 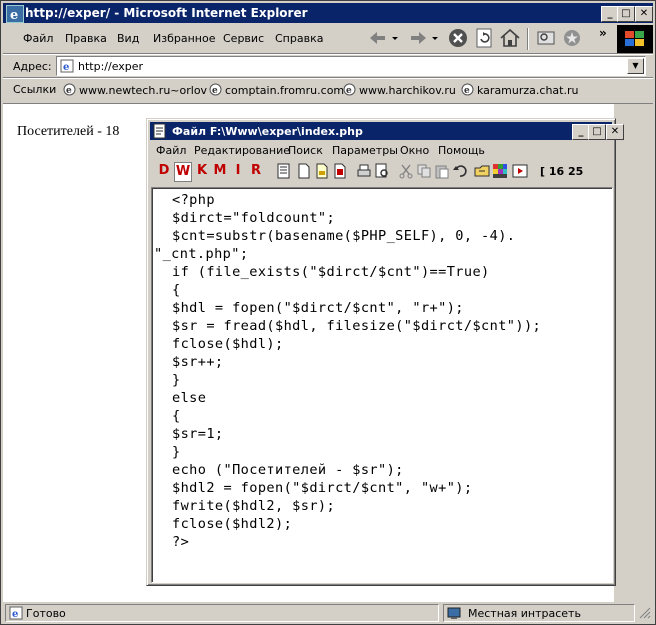 I want to click on editor-menu-options: Параметры, so click(x=365, y=150).